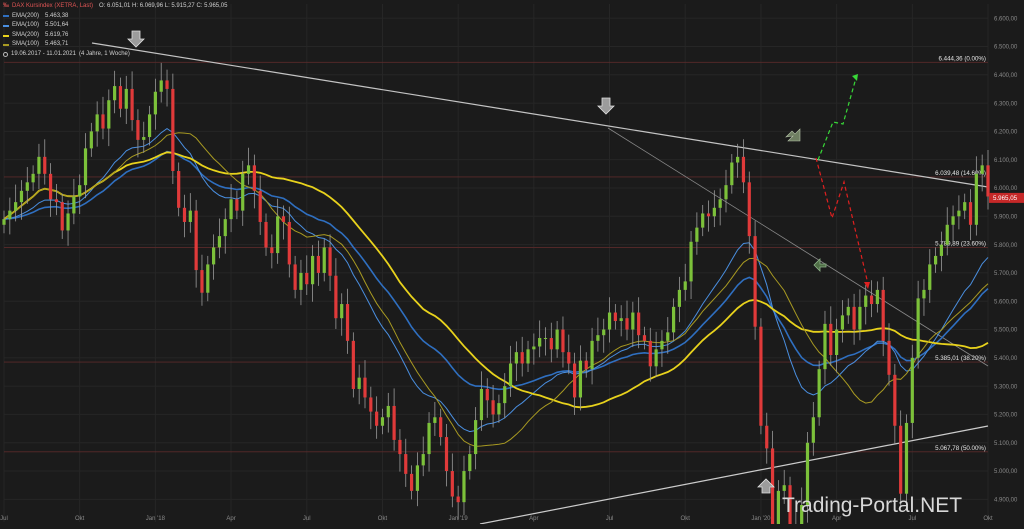 The image size is (1024, 529). What do you see at coordinates (1006, 189) in the screenshot?
I see `y-tick-label: 6.000,00` at bounding box center [1006, 189].